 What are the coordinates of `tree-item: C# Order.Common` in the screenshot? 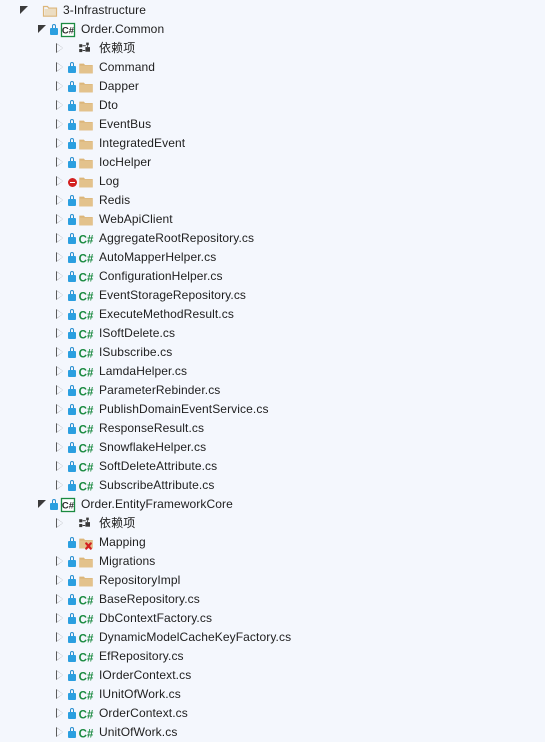 It's located at (272, 29).